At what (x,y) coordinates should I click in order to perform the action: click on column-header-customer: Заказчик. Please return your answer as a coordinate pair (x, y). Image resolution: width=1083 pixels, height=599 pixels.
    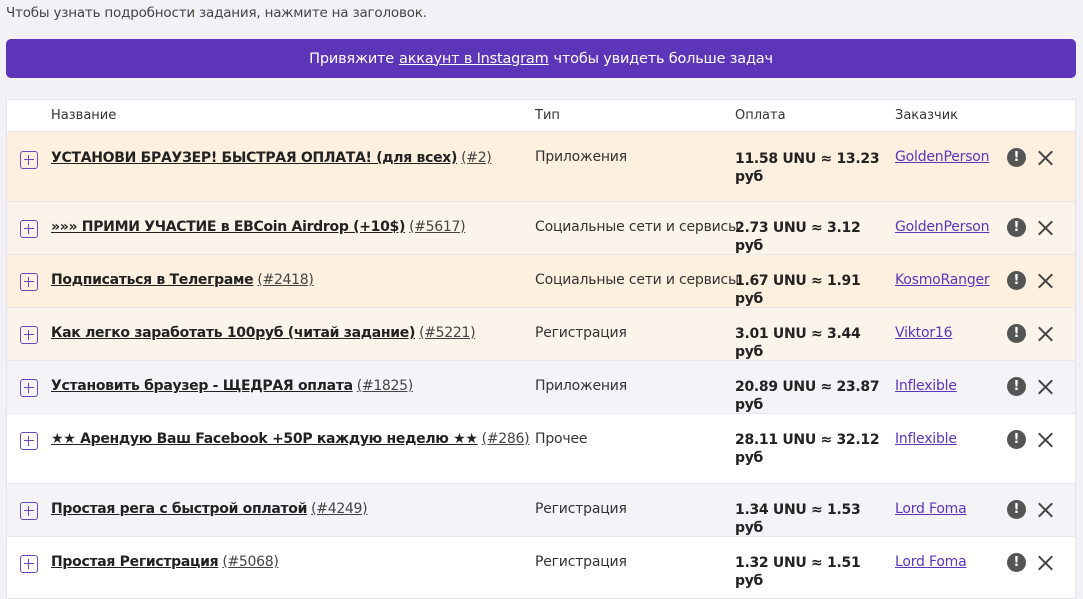
    Looking at the image, I should click on (927, 115).